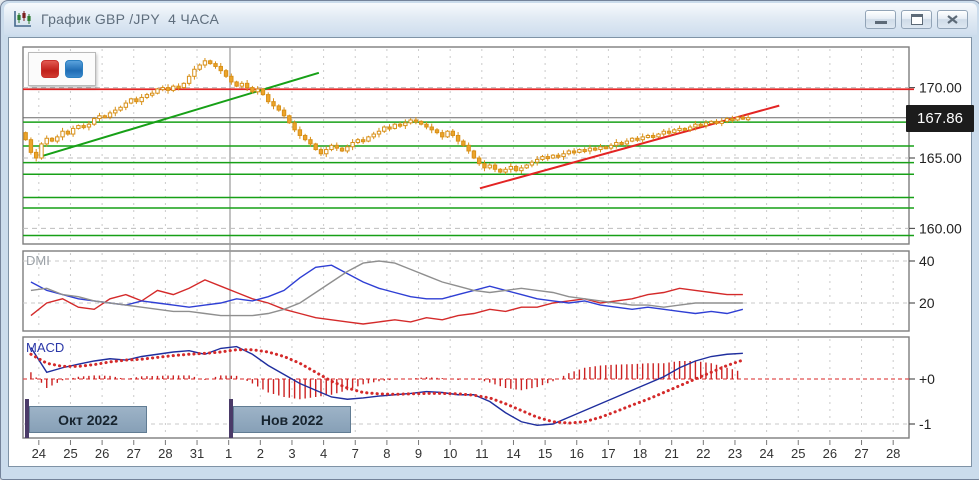  What do you see at coordinates (355, 453) in the screenshot?
I see `x-axis-date-label: 7` at bounding box center [355, 453].